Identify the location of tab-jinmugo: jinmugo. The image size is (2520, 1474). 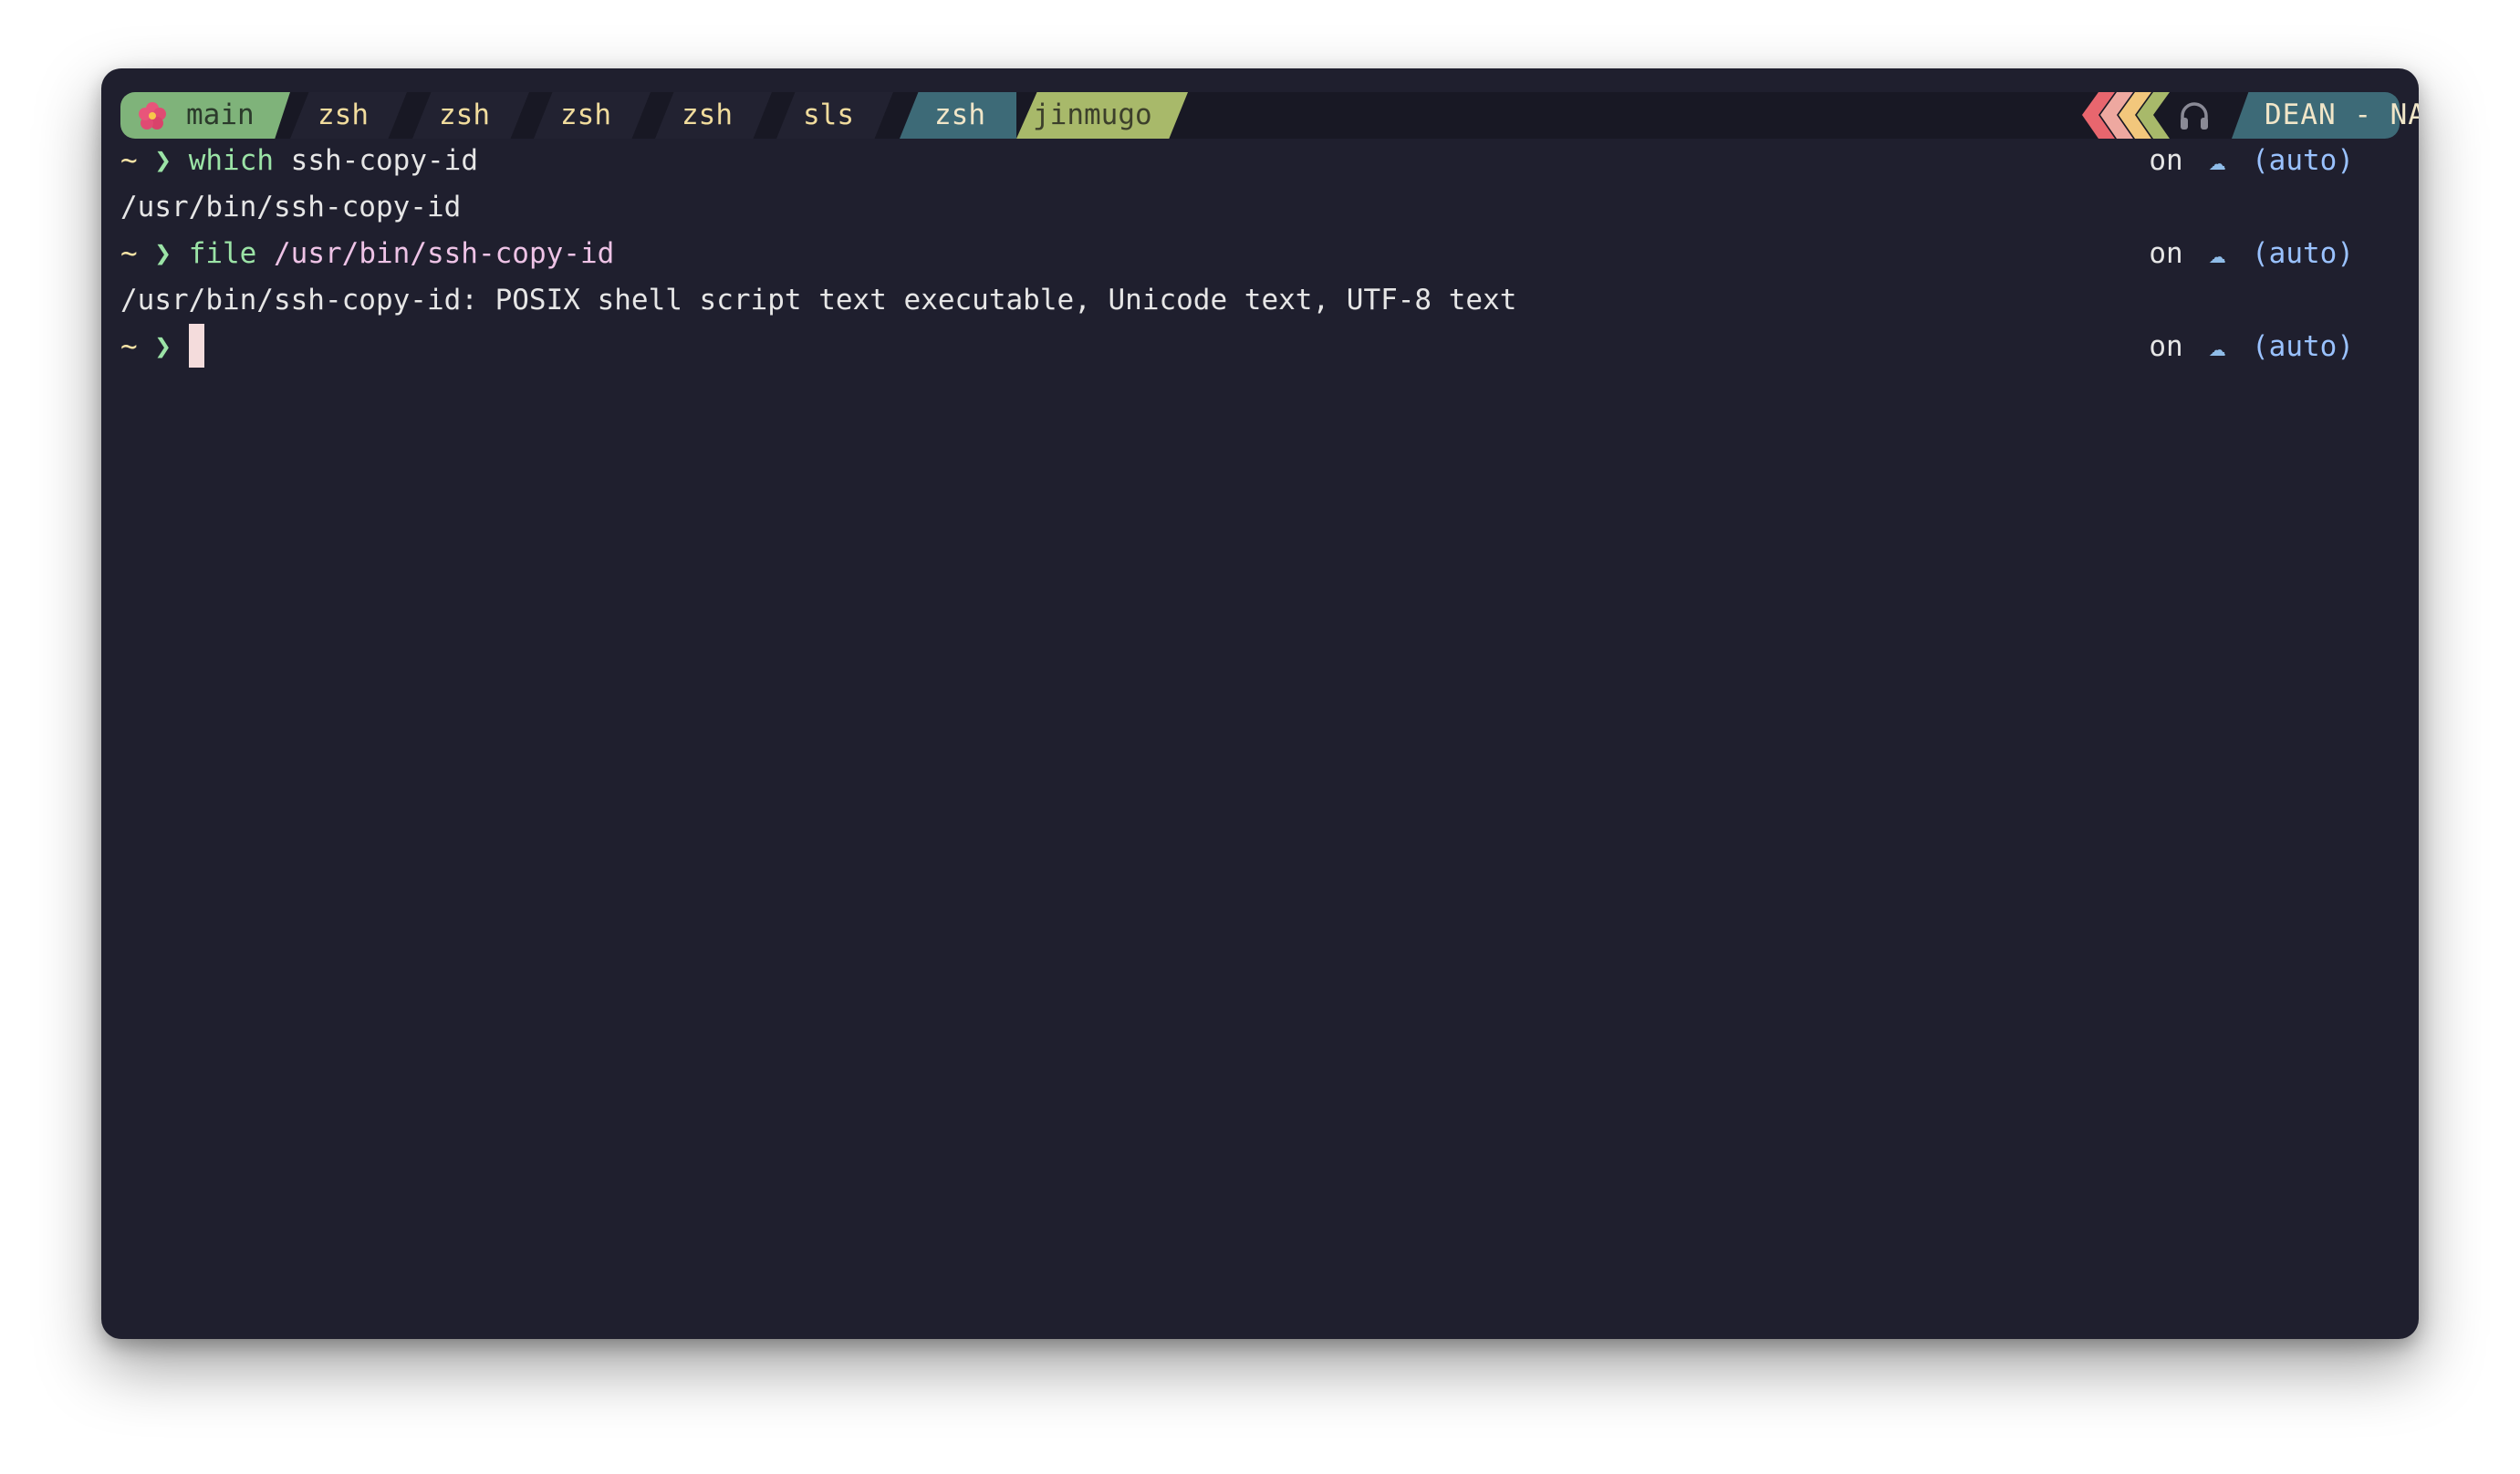
(1102, 115).